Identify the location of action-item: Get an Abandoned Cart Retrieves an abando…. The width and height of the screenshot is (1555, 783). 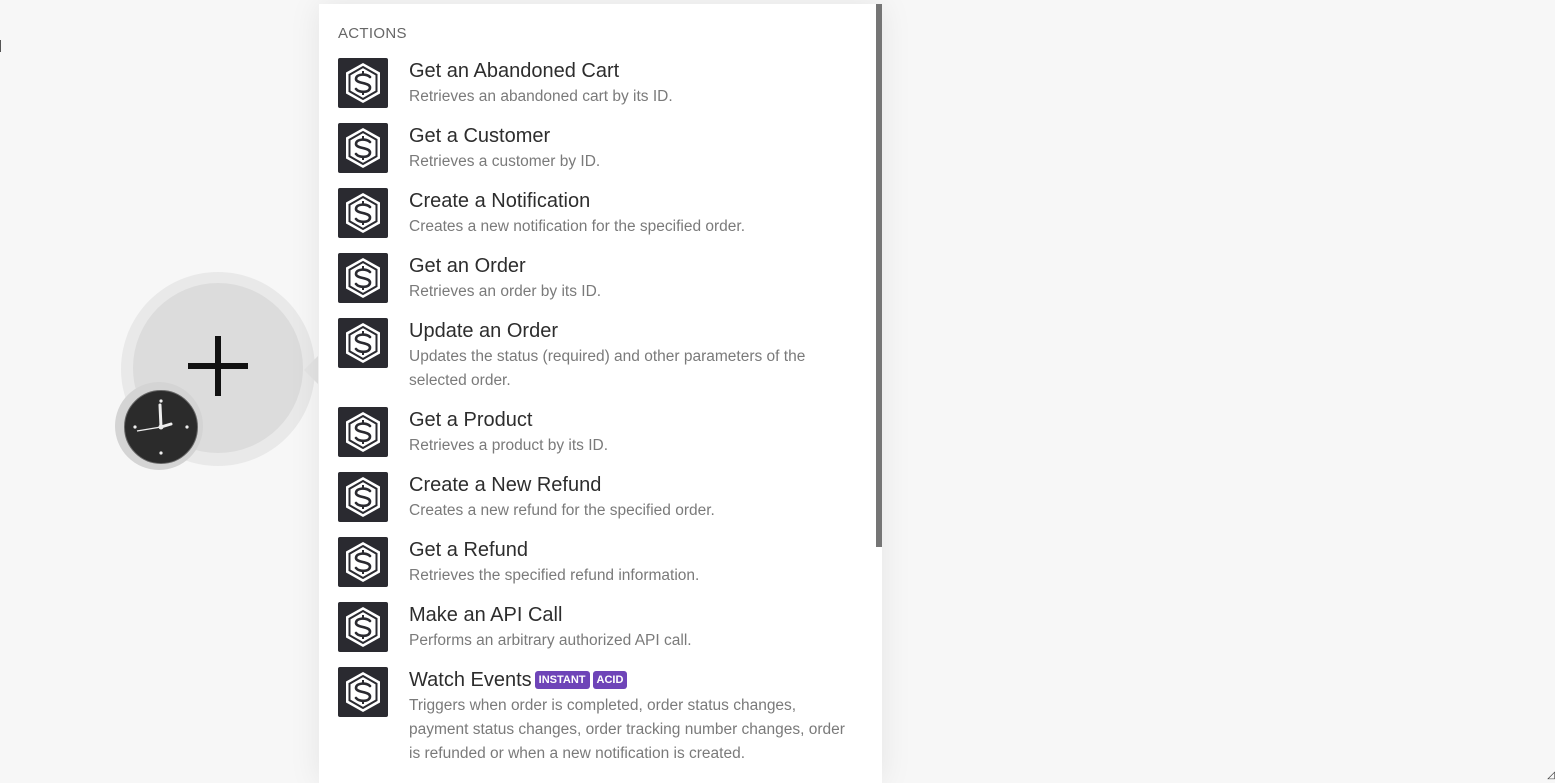
(597, 86).